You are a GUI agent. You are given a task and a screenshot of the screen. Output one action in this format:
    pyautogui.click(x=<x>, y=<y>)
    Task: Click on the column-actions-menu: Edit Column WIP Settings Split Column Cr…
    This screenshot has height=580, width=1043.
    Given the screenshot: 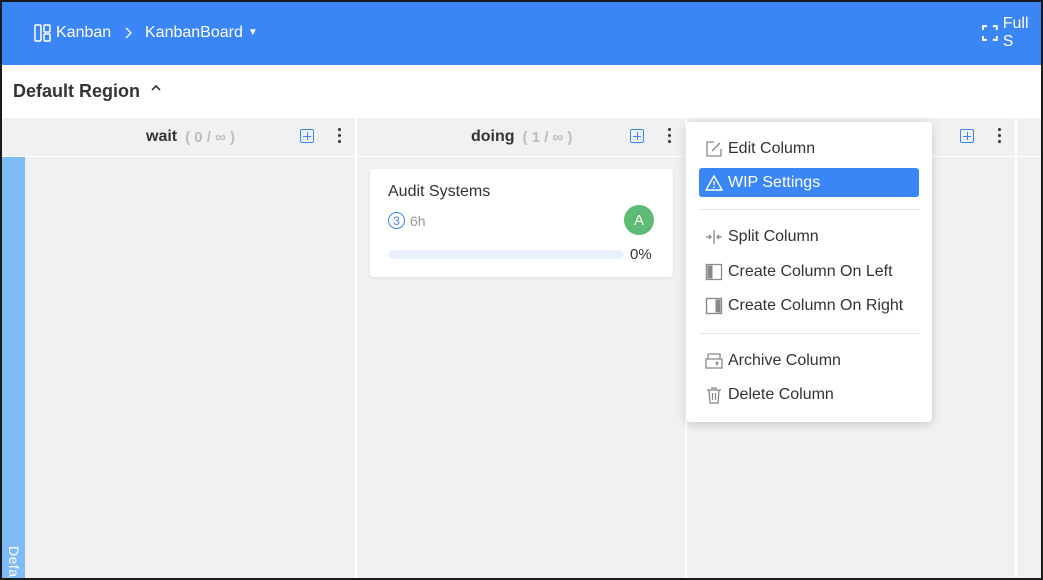 What is the action you would take?
    pyautogui.click(x=809, y=272)
    